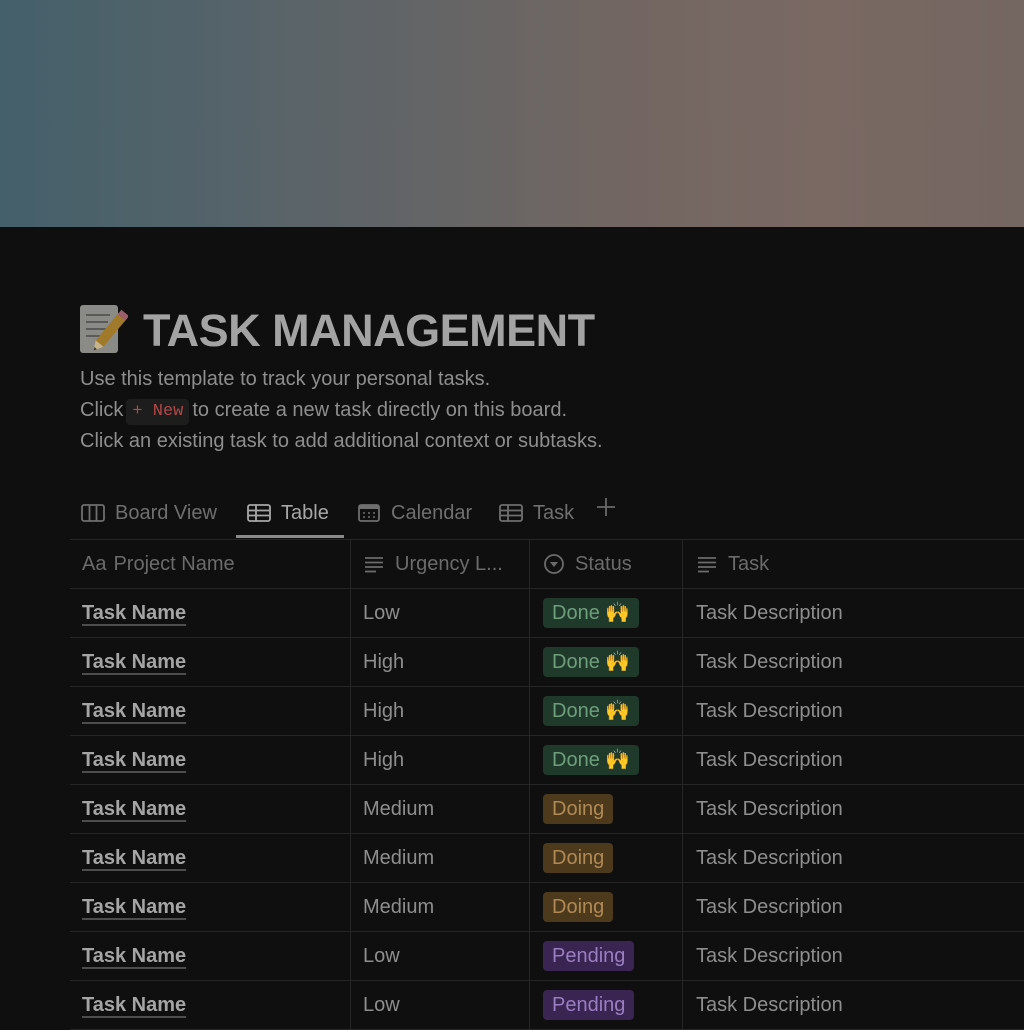  I want to click on tab-label: Task, so click(554, 512).